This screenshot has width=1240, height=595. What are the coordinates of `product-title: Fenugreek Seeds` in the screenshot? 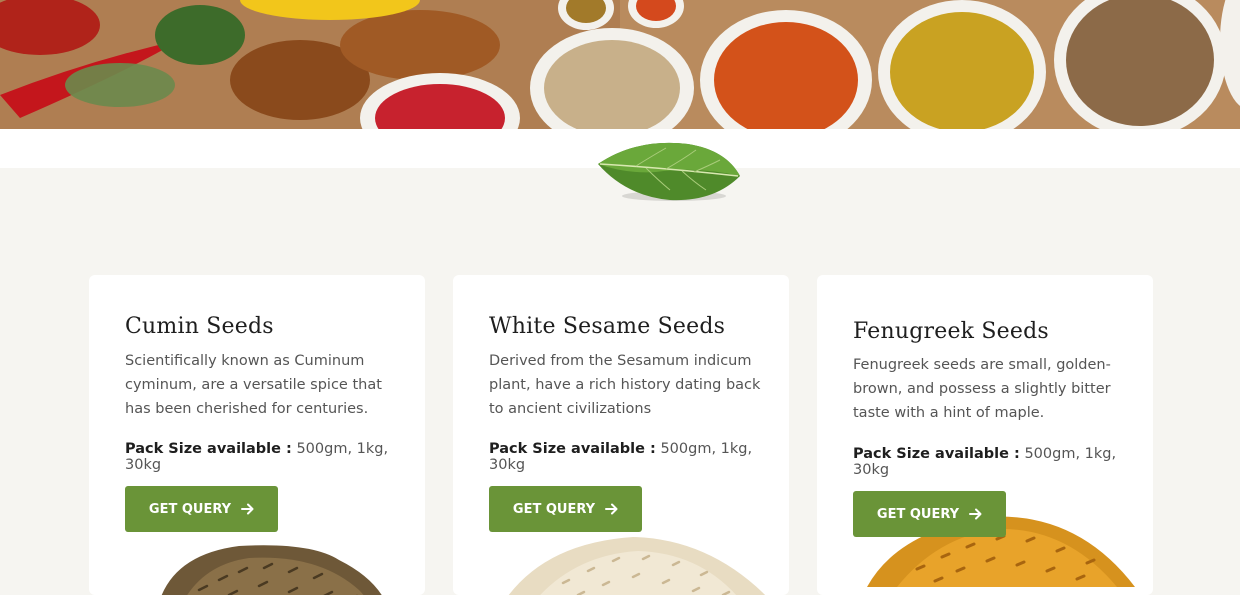 It's located at (951, 331).